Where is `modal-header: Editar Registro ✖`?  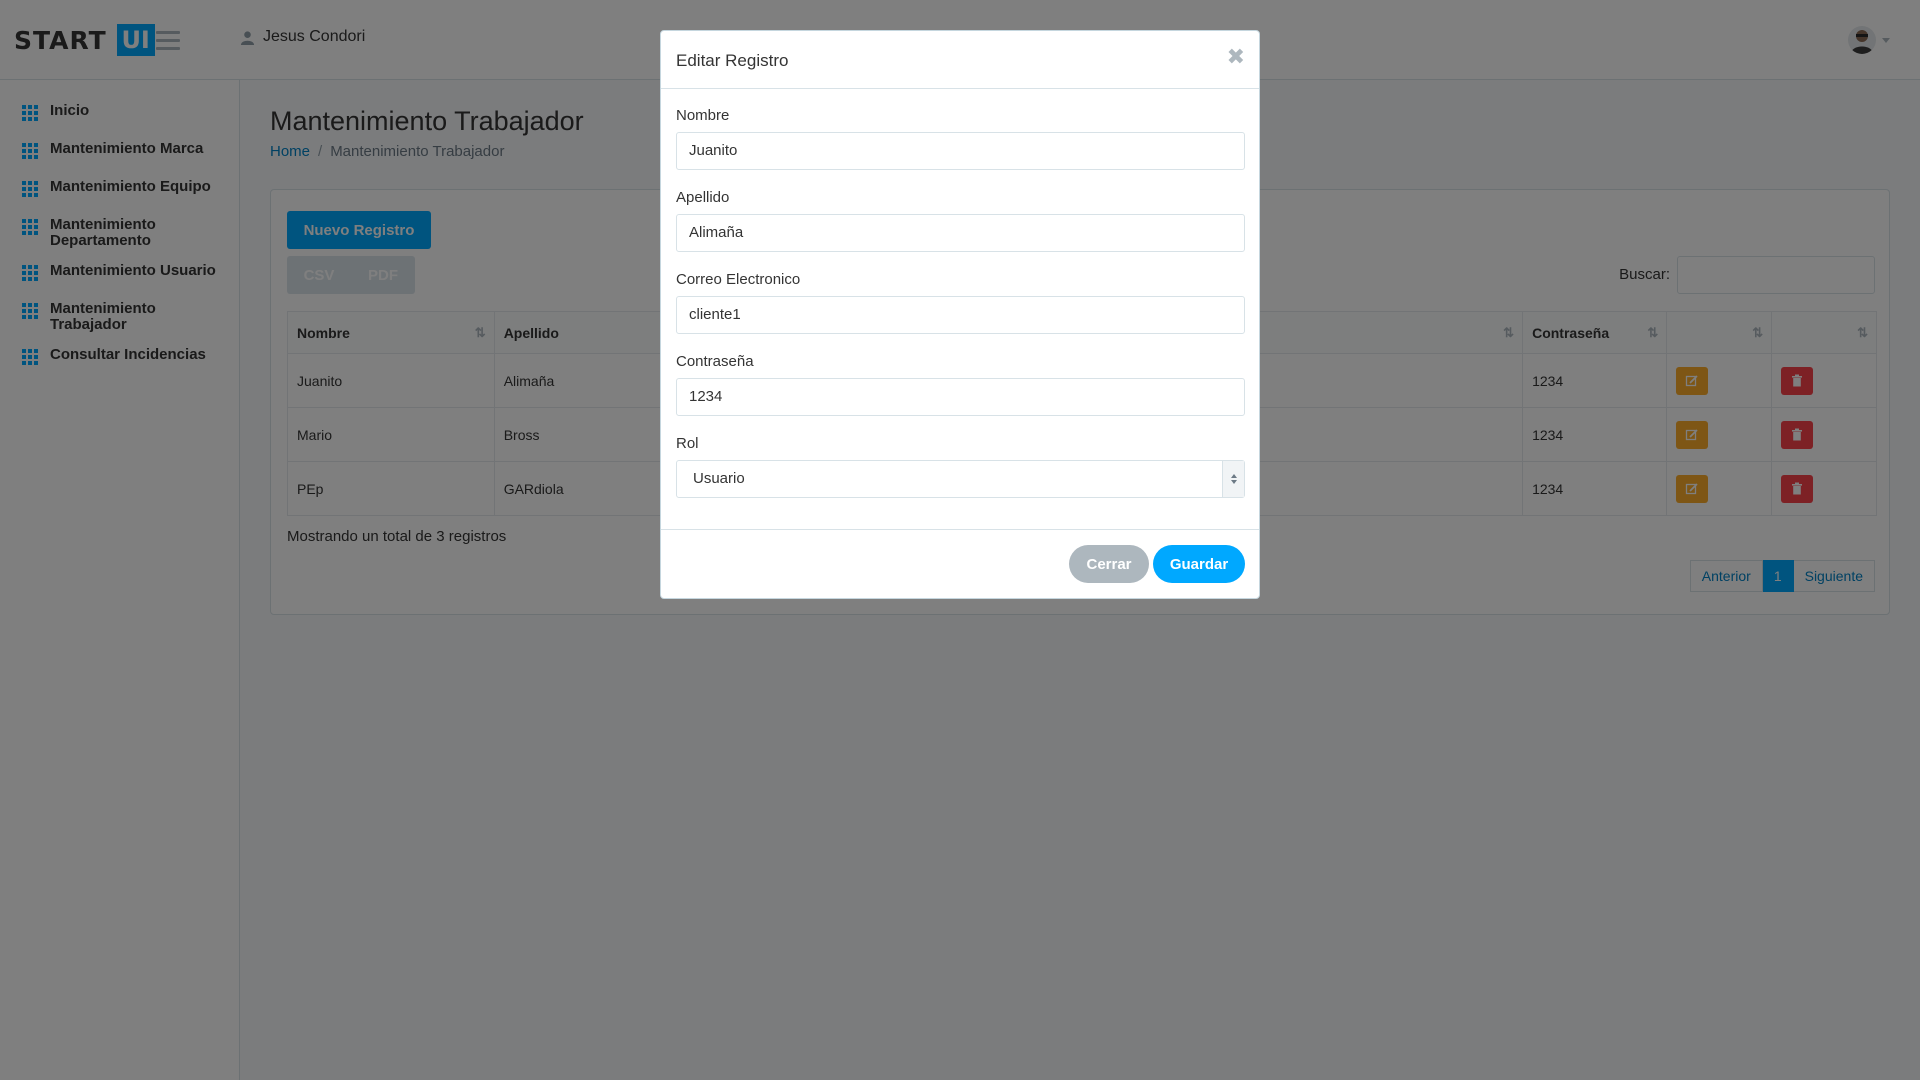 modal-header: Editar Registro ✖ is located at coordinates (960, 60).